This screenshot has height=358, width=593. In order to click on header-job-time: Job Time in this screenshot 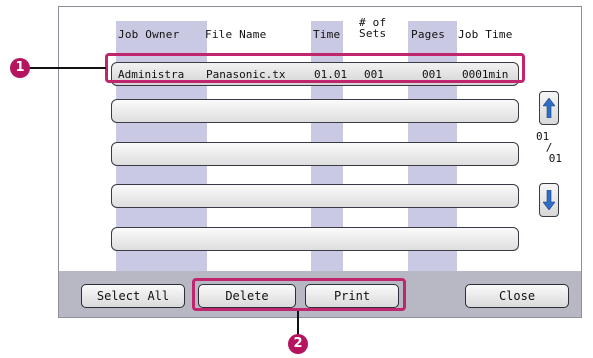, I will do `click(485, 34)`.